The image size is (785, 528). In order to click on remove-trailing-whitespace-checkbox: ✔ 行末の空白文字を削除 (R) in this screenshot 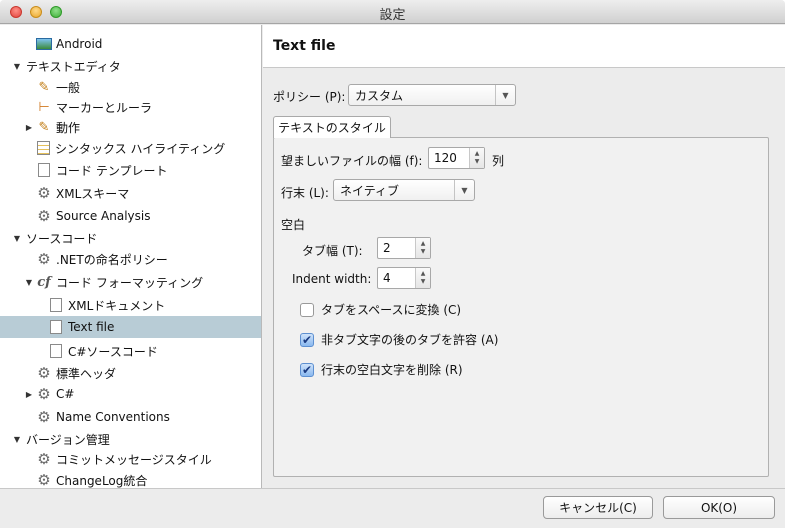, I will do `click(381, 369)`.